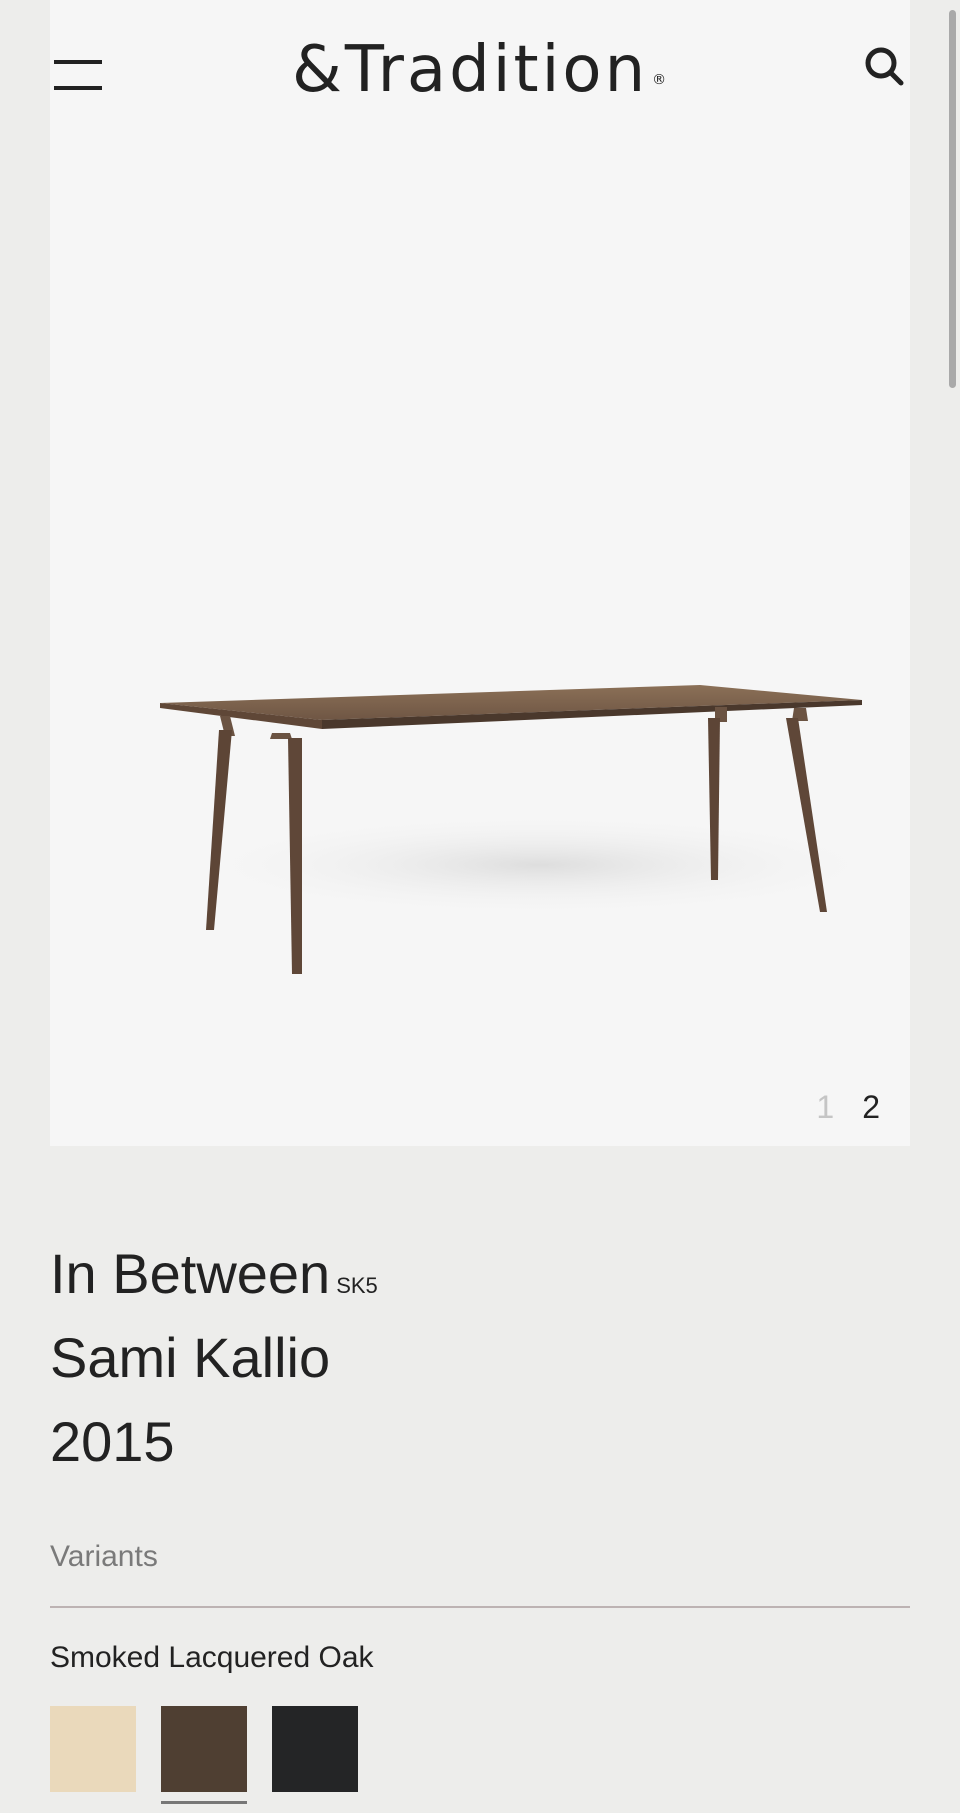  I want to click on gallery-page-2: 2, so click(871, 1107).